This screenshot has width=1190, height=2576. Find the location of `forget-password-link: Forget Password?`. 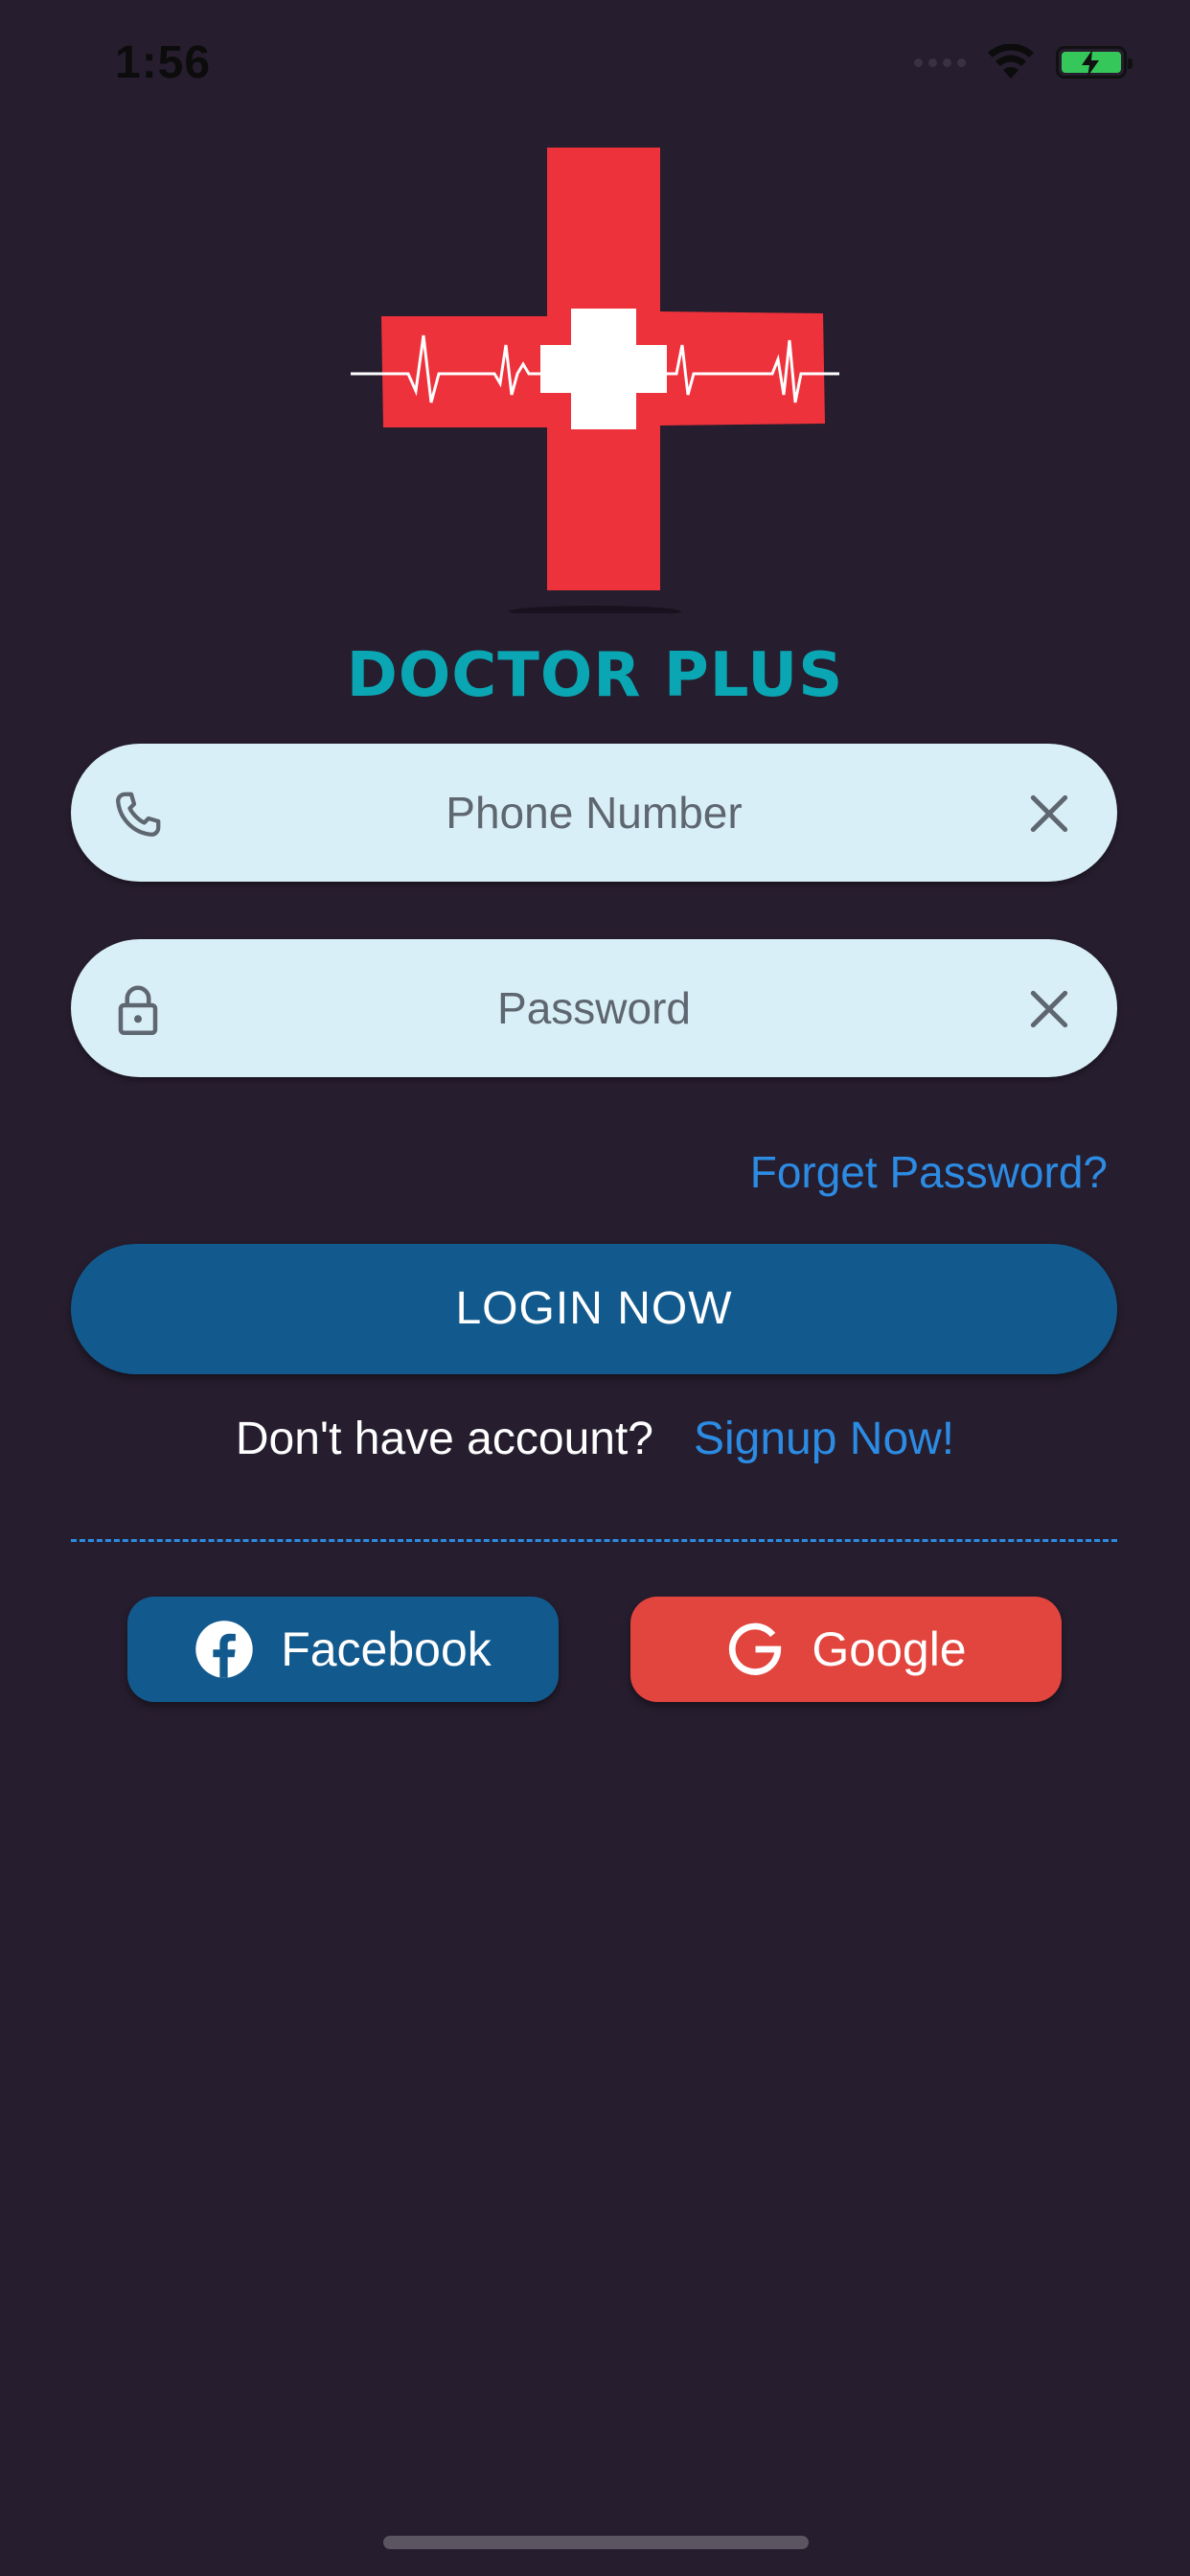

forget-password-link: Forget Password? is located at coordinates (929, 1172).